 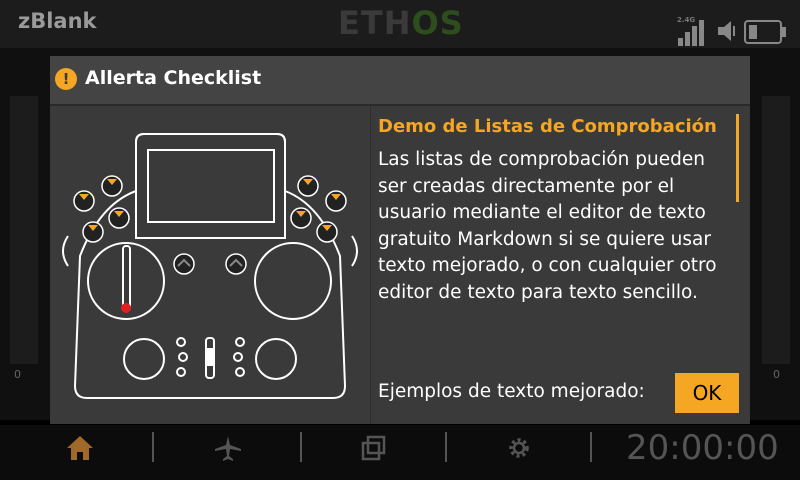 I want to click on home-icon, so click(x=80, y=448).